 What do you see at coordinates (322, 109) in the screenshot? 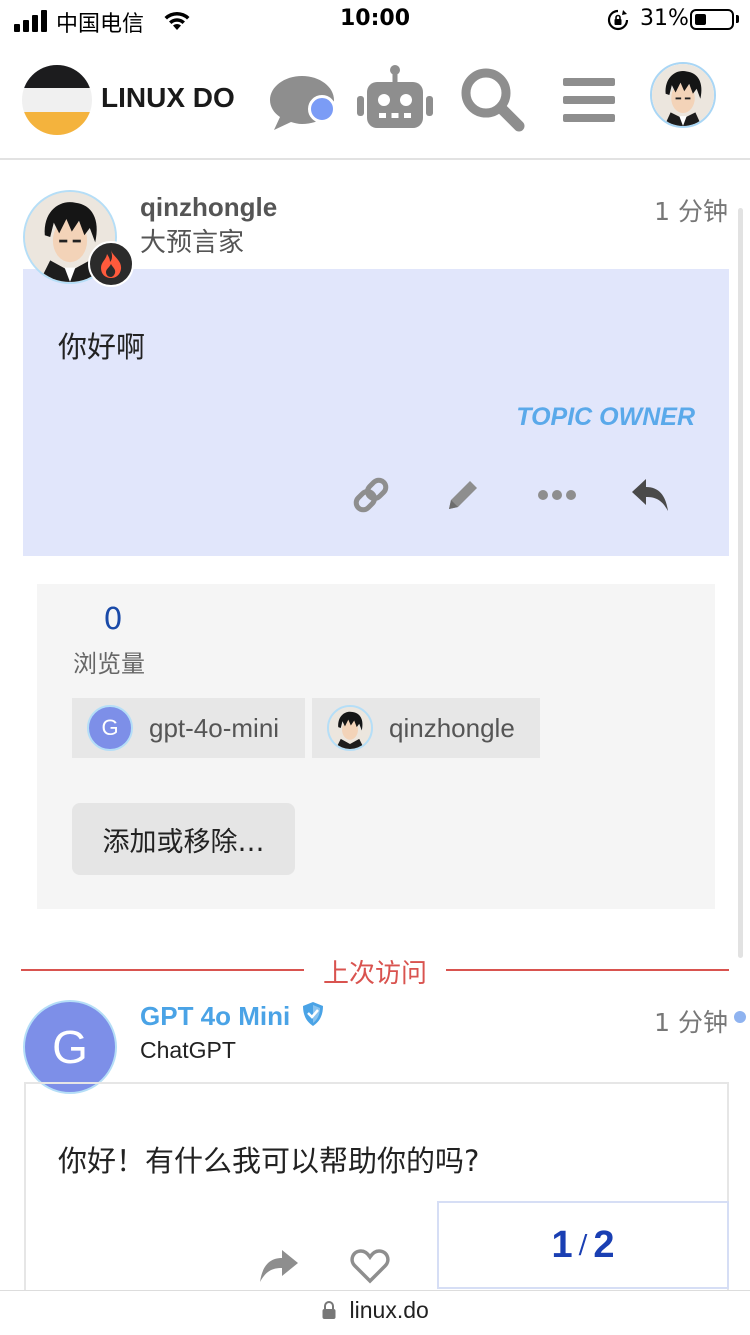
I see `notification-badge` at bounding box center [322, 109].